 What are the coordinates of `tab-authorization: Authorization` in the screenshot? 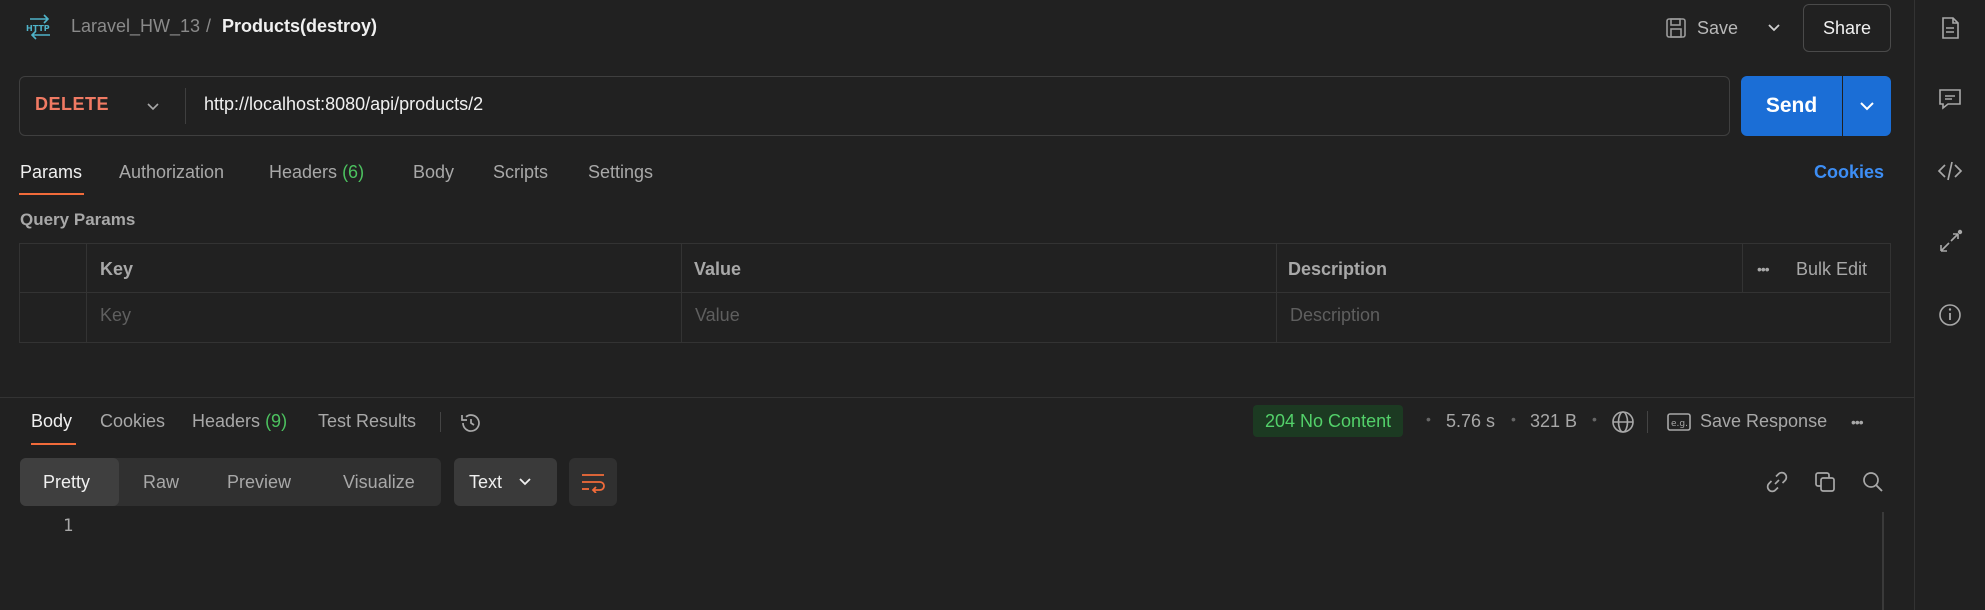 It's located at (171, 172).